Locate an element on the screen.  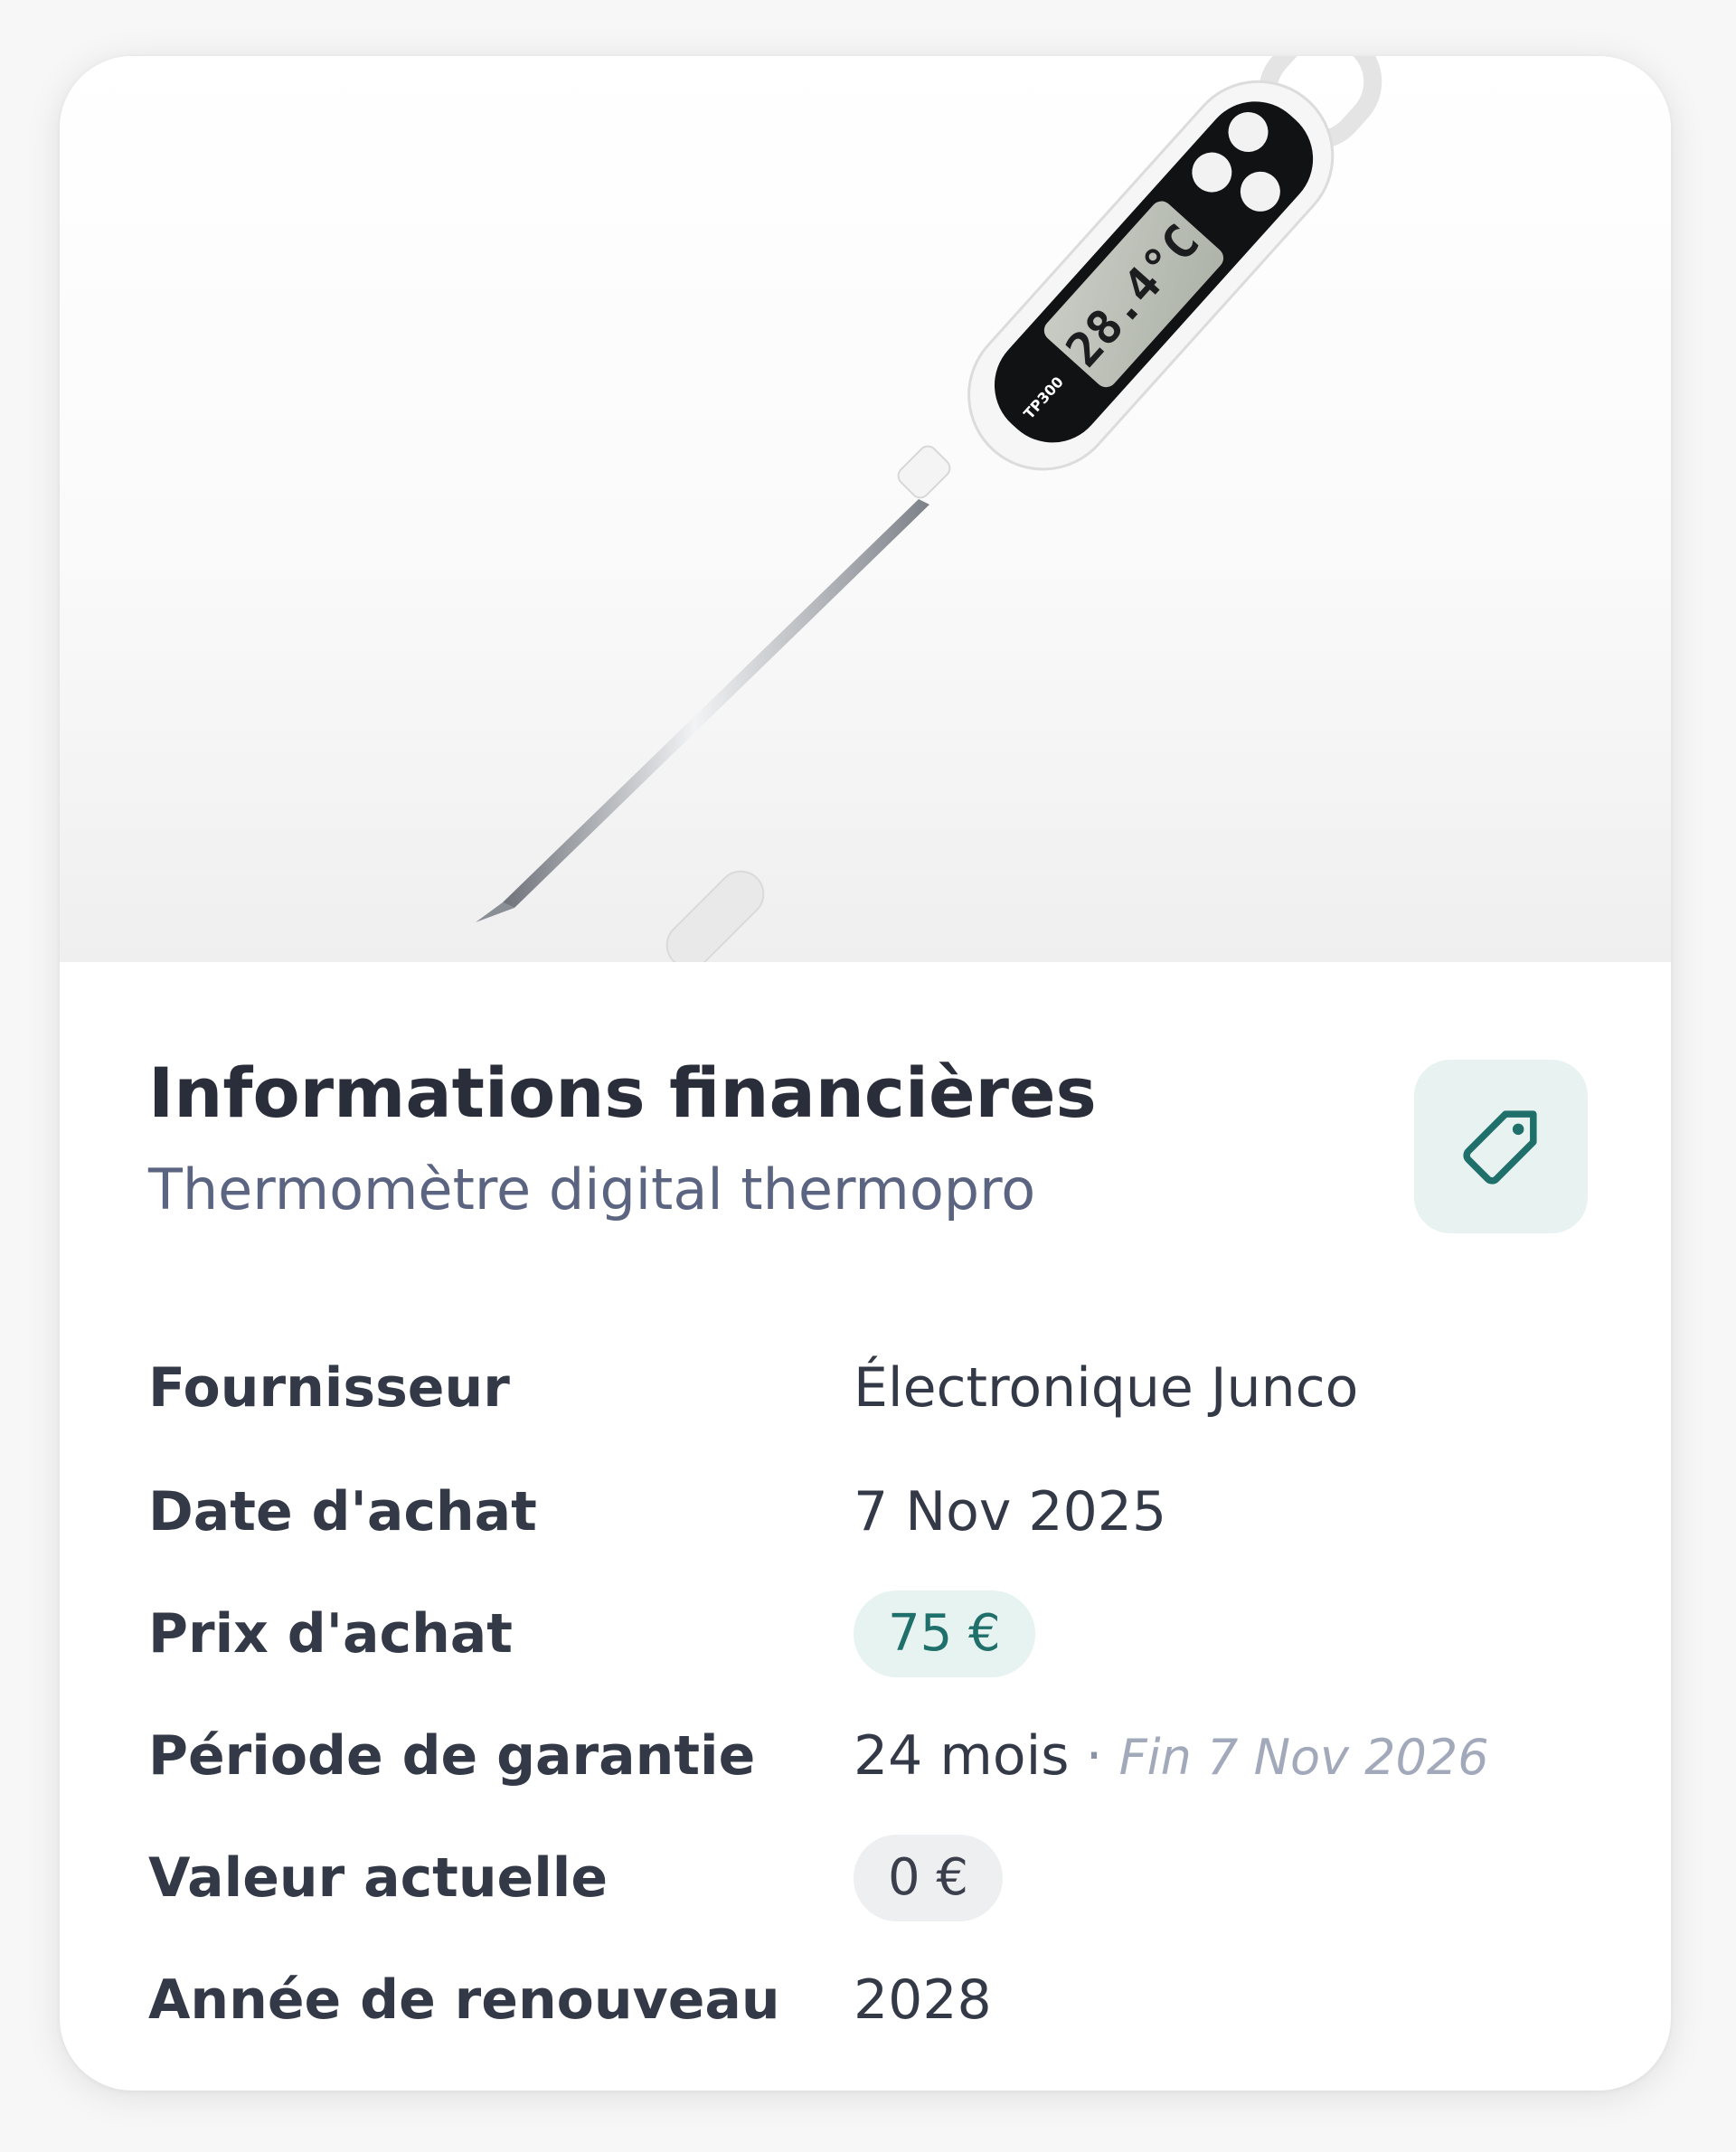
purchase-price-label: Prix d'achat is located at coordinates (330, 1634).